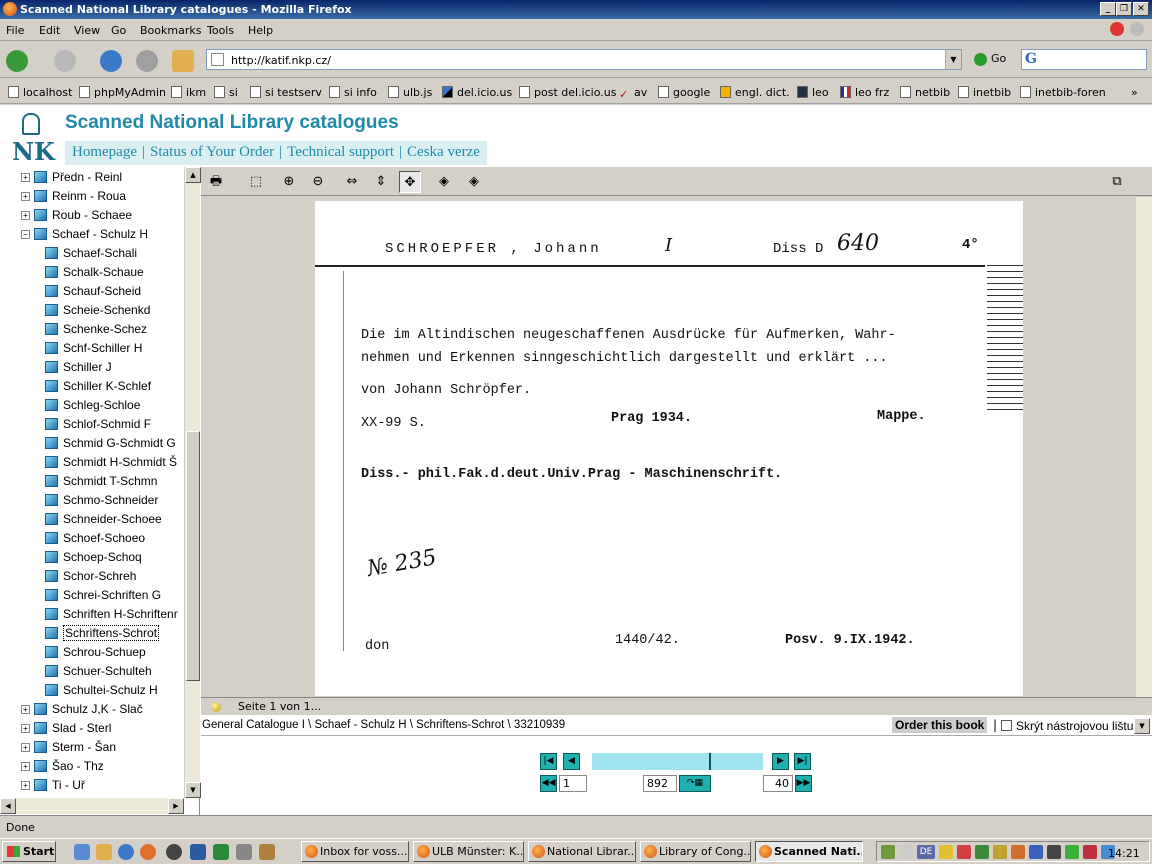 The height and width of the screenshot is (864, 1152). Describe the element at coordinates (170, 30) in the screenshot. I see `menu-bookmarks: Bookmarks` at that location.